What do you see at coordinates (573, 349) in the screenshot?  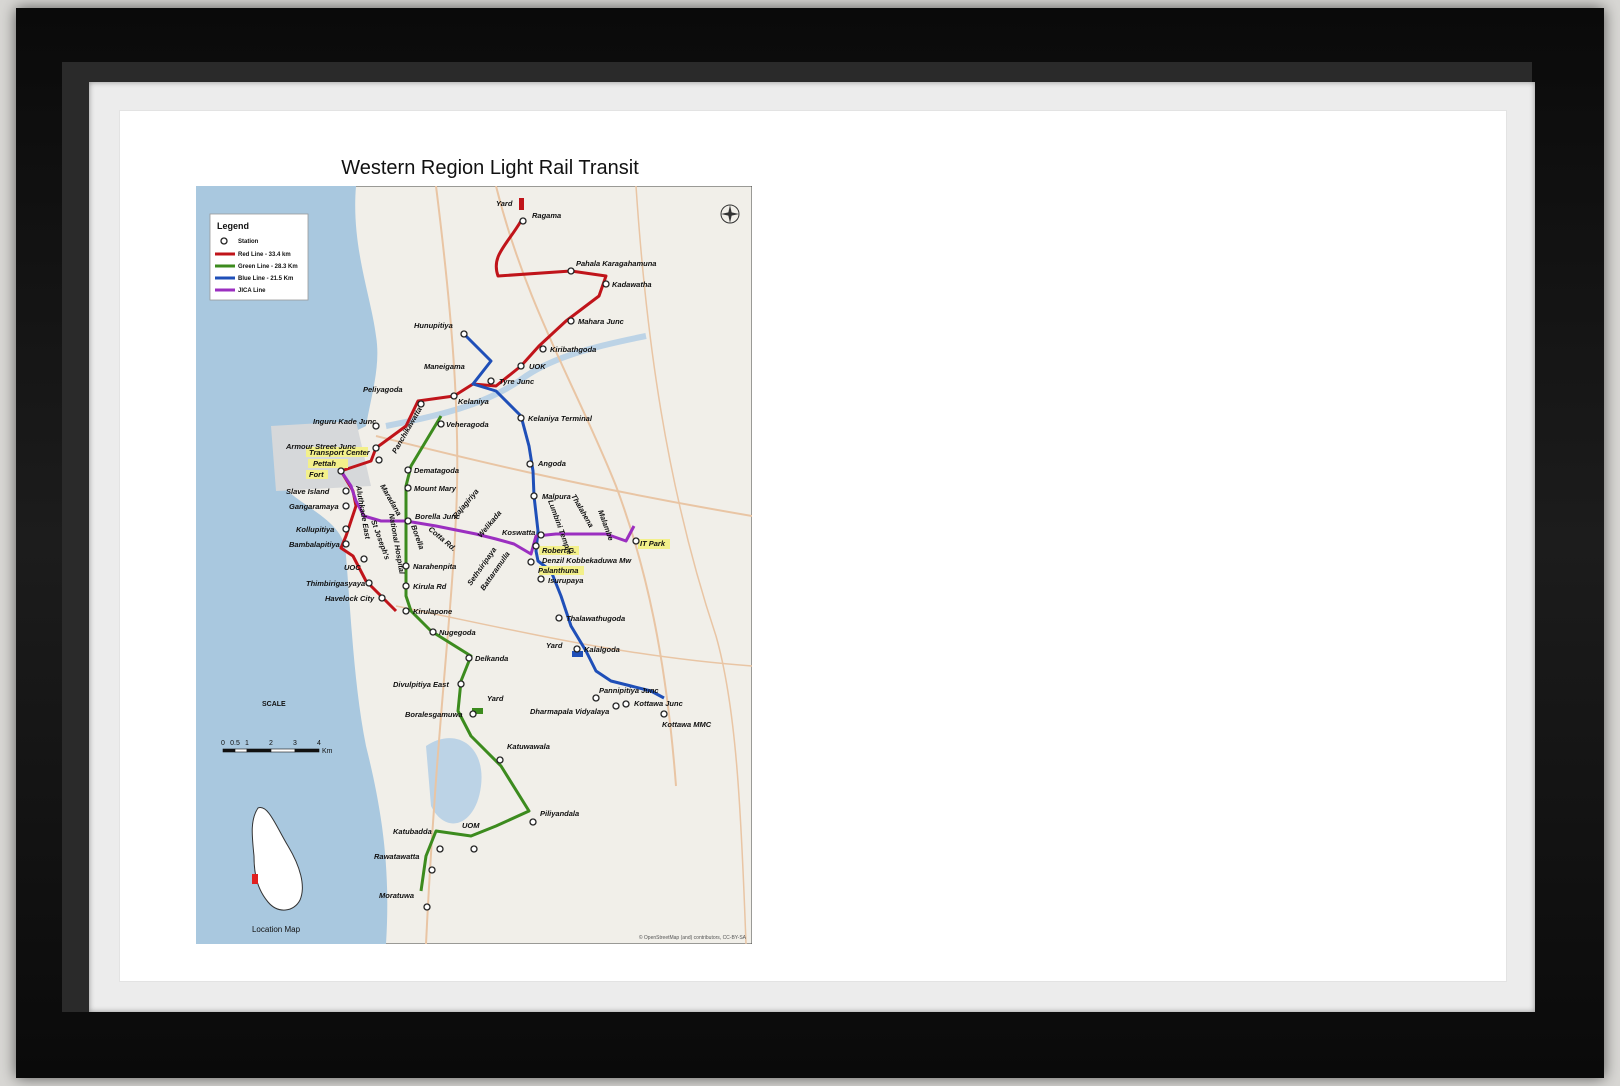 I see `station-label-kiribathgoda: Kiribathgoda` at bounding box center [573, 349].